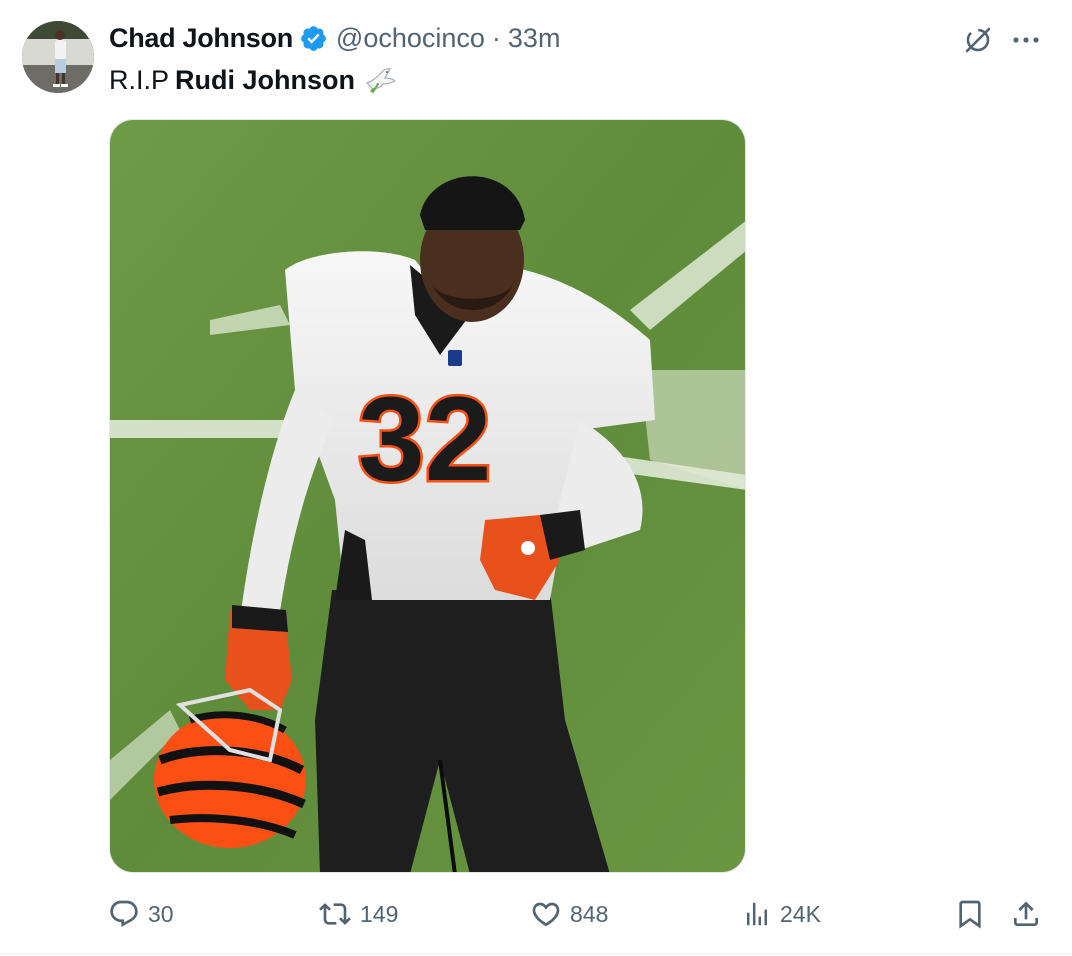  Describe the element at coordinates (201, 38) in the screenshot. I see `display-name: Chad Johnson` at that location.